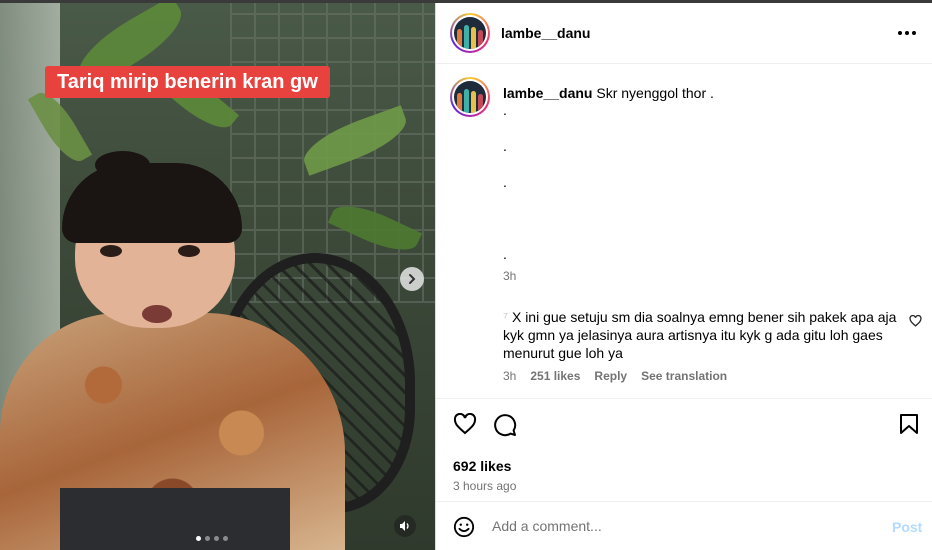 Image resolution: width=932 pixels, height=550 pixels. I want to click on carousel-next-button, so click(412, 279).